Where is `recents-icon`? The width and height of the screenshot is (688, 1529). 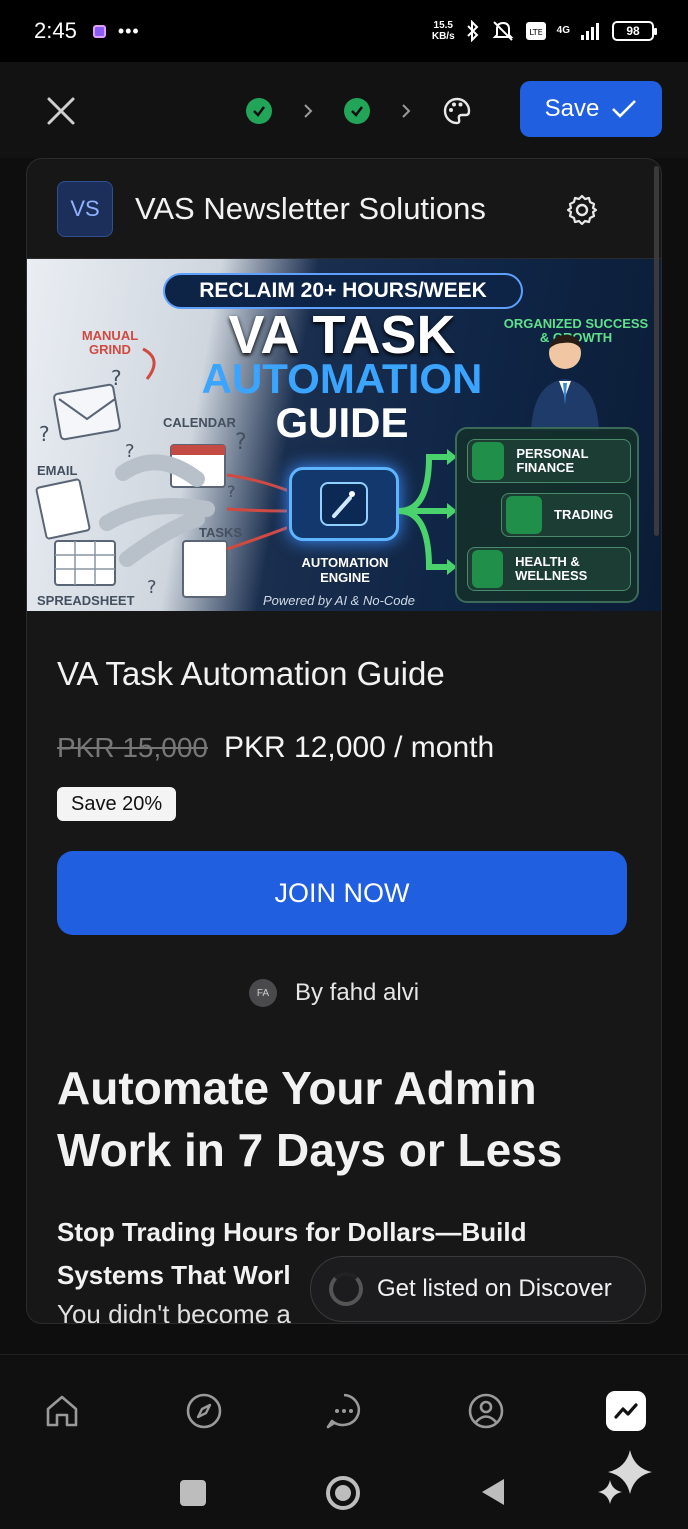 recents-icon is located at coordinates (193, 1493).